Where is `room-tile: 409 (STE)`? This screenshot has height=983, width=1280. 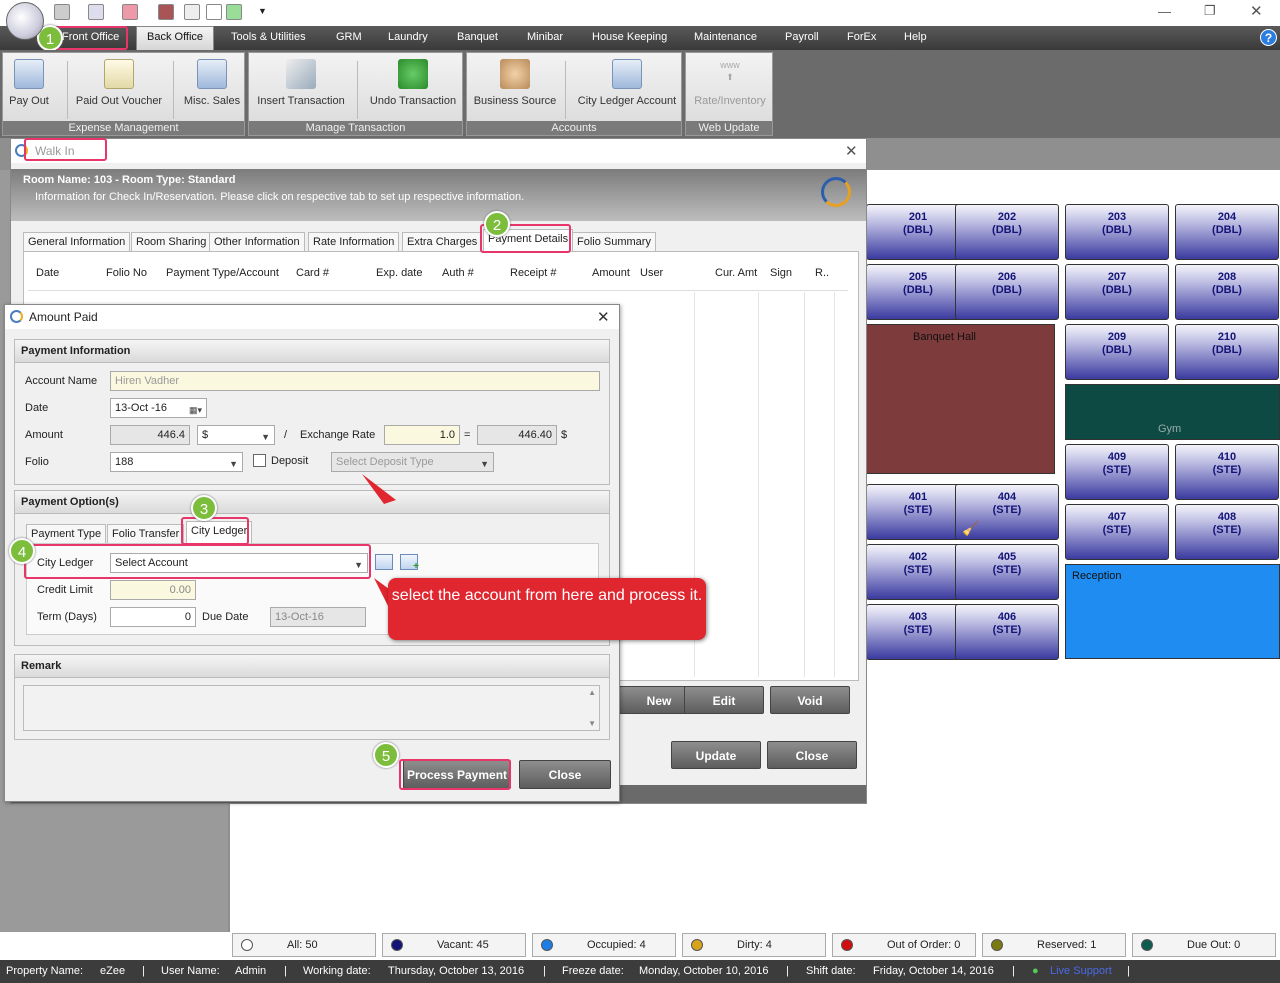
room-tile: 409 (STE) is located at coordinates (1117, 472).